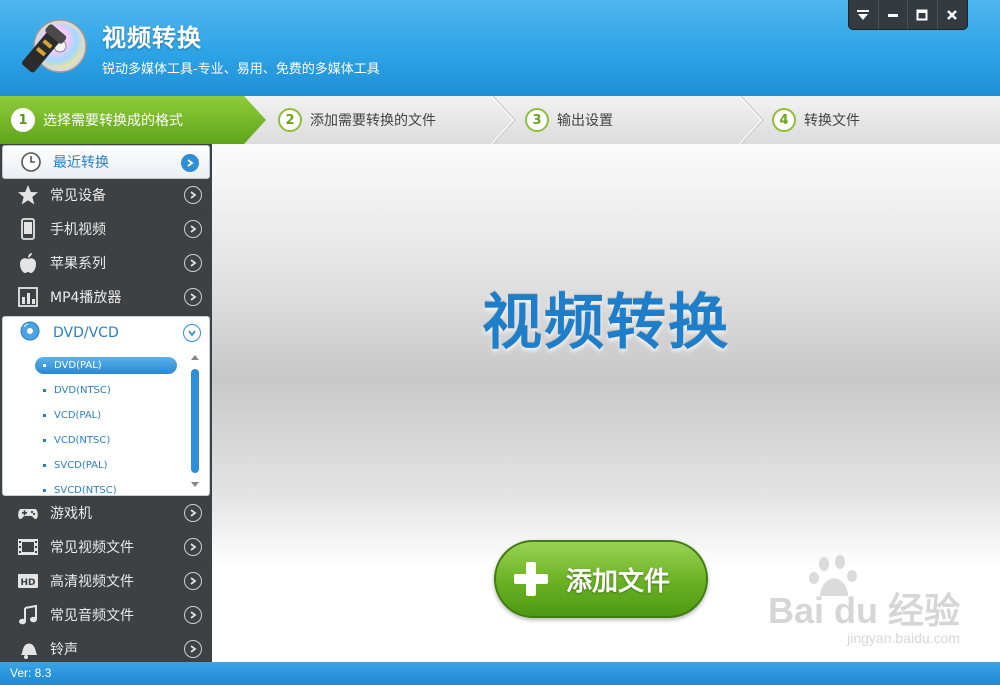 The image size is (1000, 685). What do you see at coordinates (86, 333) in the screenshot?
I see `sidebar-item-label: DVD/VCD` at bounding box center [86, 333].